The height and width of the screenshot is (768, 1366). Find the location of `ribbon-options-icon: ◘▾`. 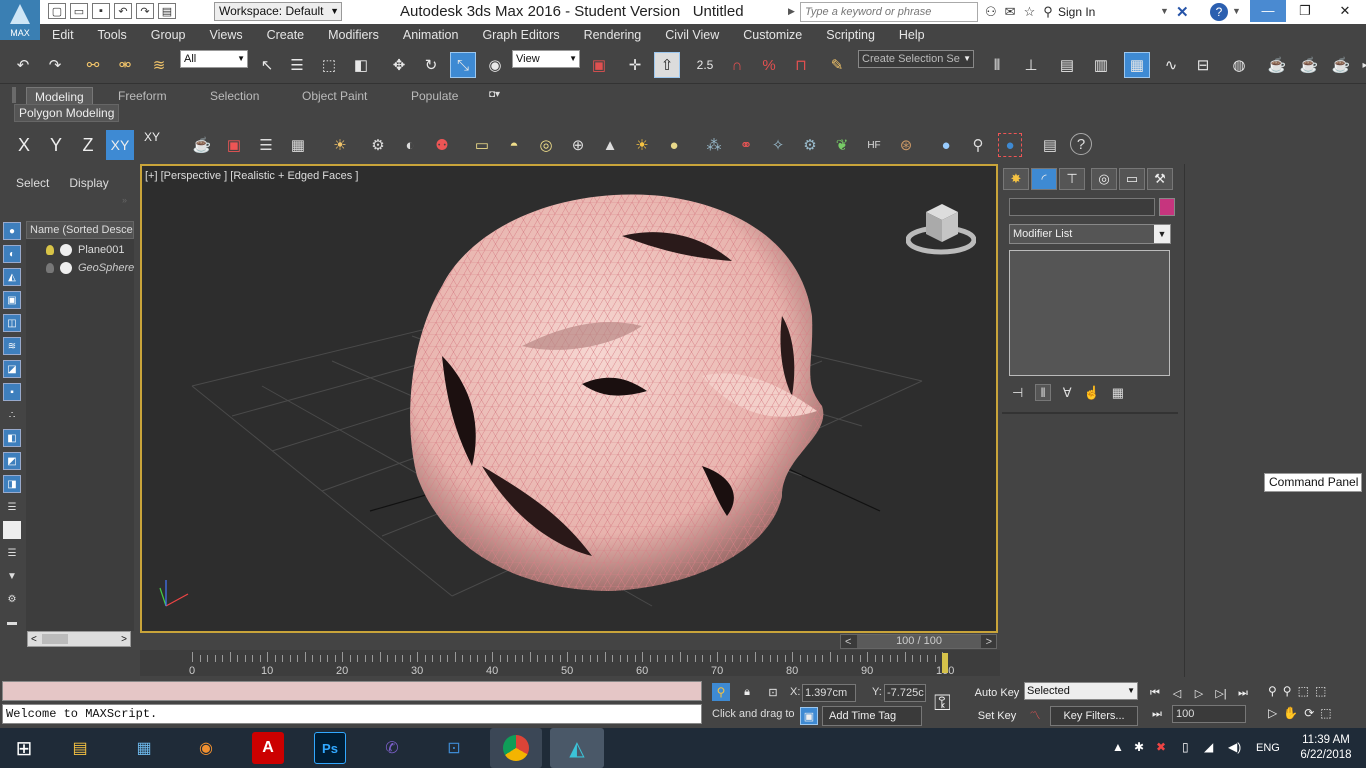

ribbon-options-icon: ◘▾ is located at coordinates (500, 95).